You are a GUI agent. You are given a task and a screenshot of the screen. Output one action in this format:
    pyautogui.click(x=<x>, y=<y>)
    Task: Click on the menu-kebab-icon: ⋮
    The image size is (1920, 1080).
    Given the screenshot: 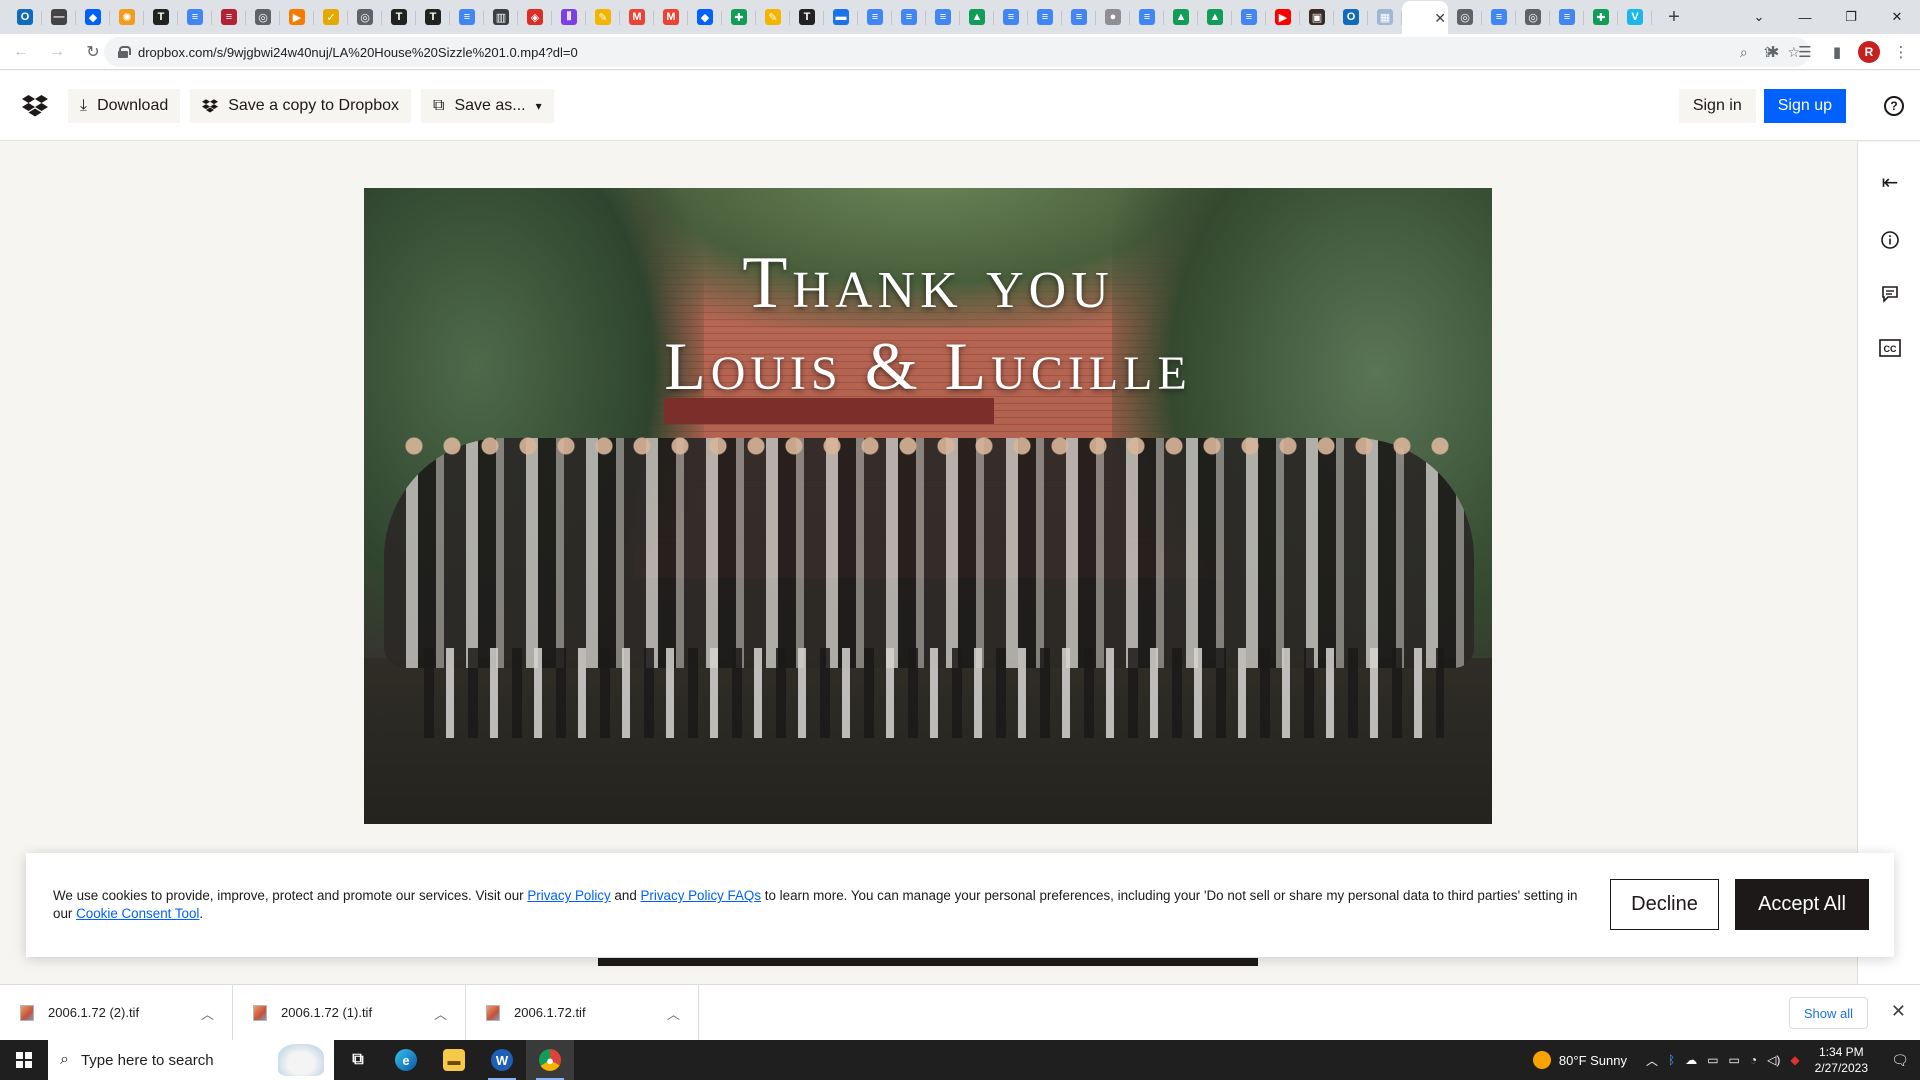 What is the action you would take?
    pyautogui.click(x=1901, y=52)
    